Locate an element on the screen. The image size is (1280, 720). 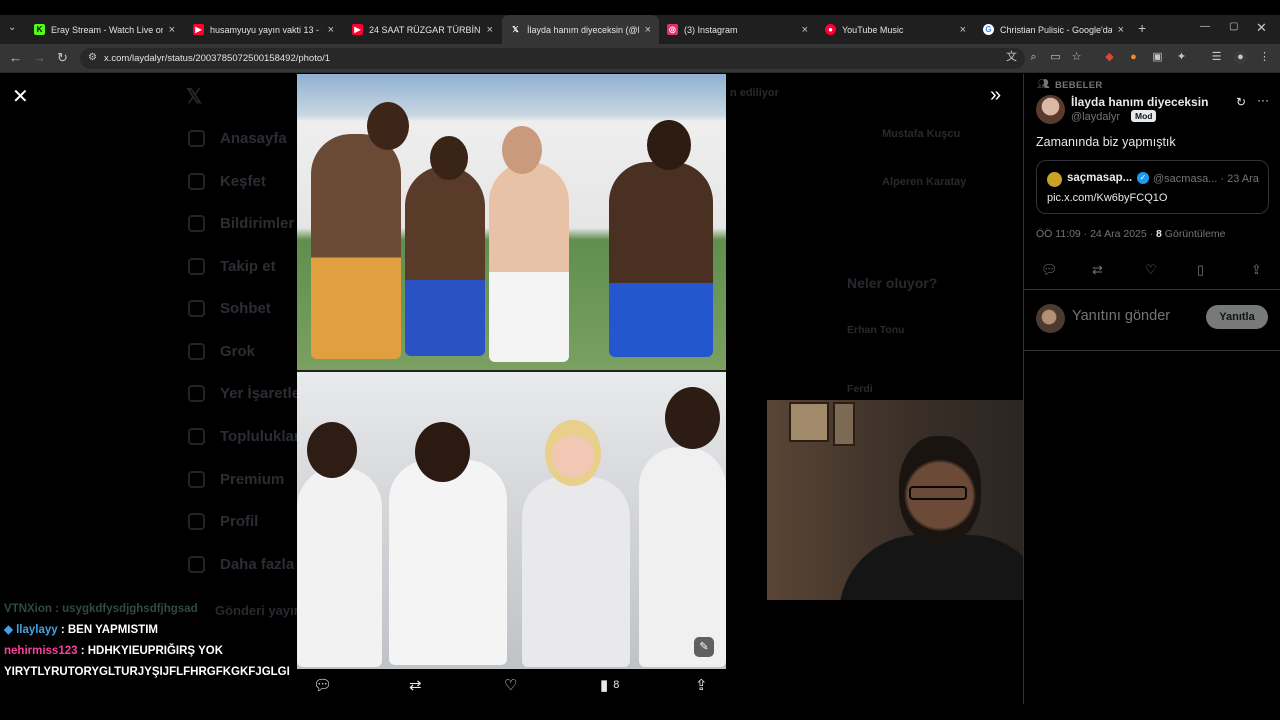
tweet-actions: 💬︎ ⇄ ♡ ▯ ⇪ is located at coordinates (1152, 271).